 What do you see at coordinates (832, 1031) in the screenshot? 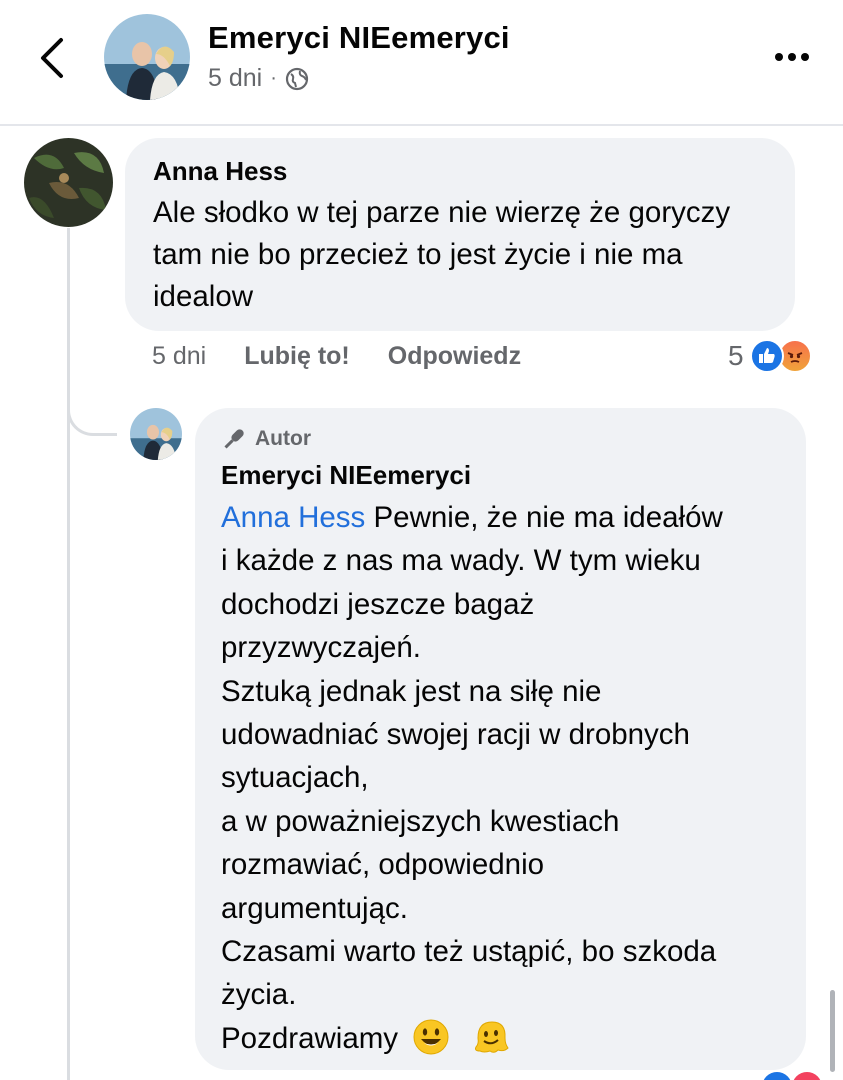
I see `scrollbar` at bounding box center [832, 1031].